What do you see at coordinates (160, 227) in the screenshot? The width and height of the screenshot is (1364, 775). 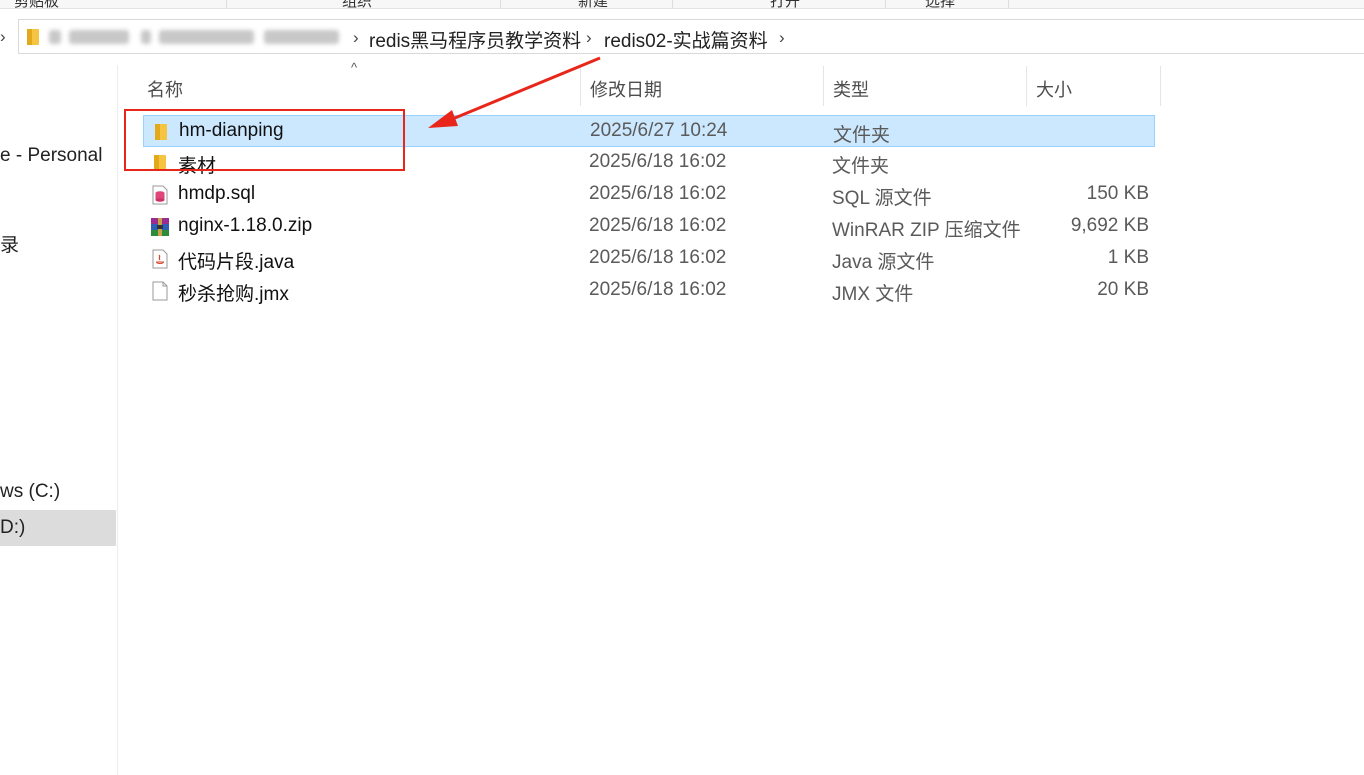 I see `winrar-archive-icon` at bounding box center [160, 227].